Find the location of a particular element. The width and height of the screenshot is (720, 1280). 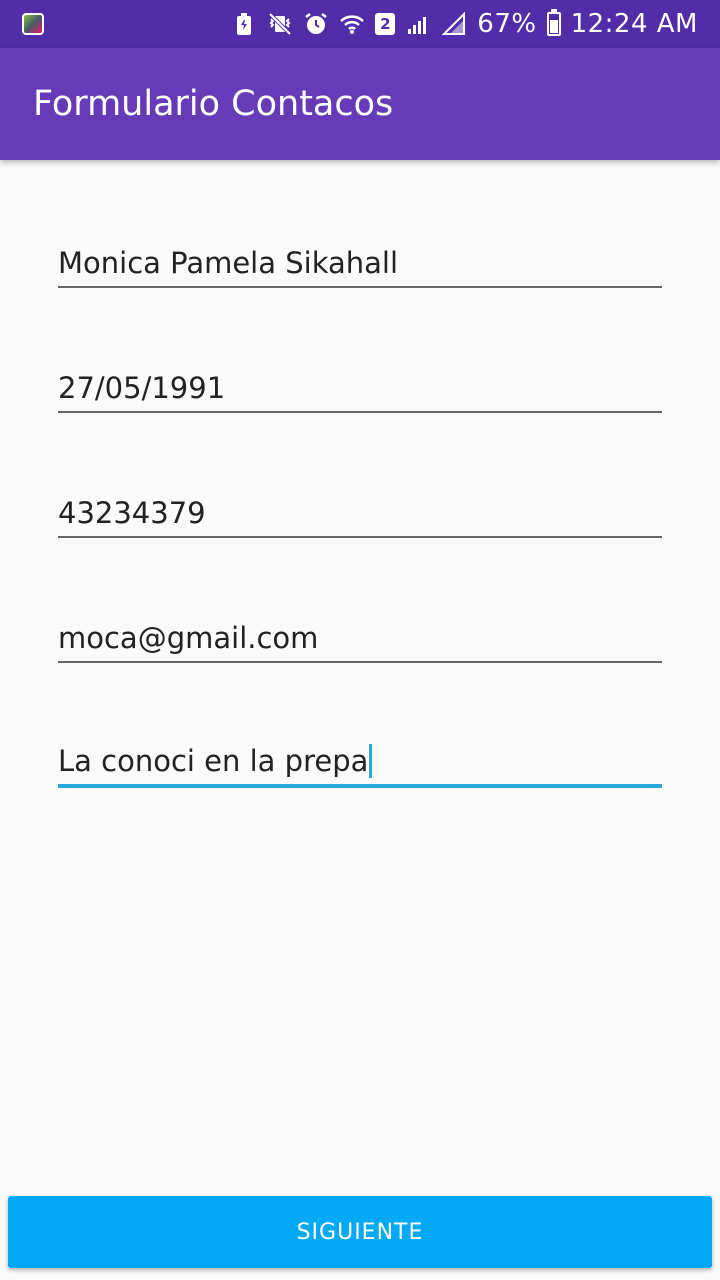

name-field: Monica Pamela Sikahall is located at coordinates (360, 254).